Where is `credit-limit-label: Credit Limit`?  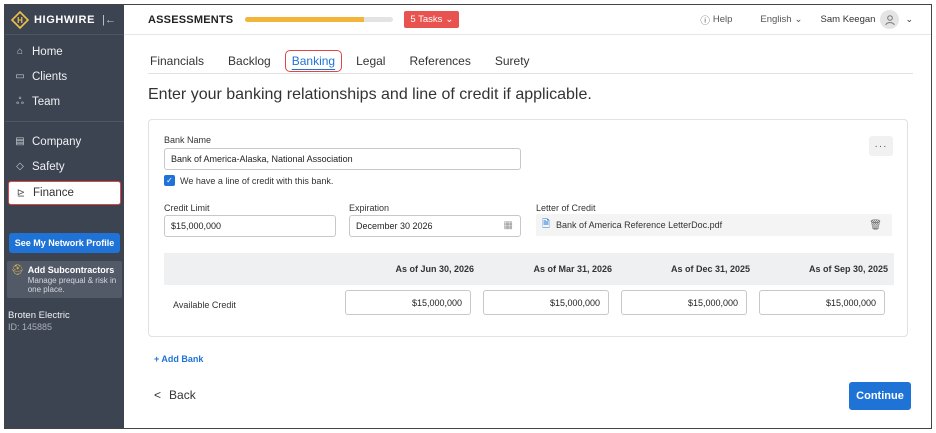
credit-limit-label: Credit Limit is located at coordinates (187, 208).